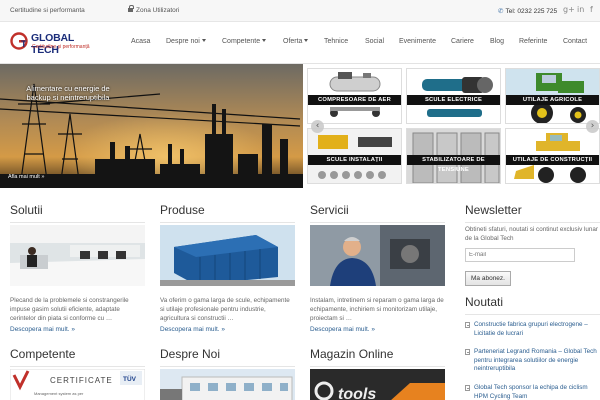  What do you see at coordinates (354, 160) in the screenshot?
I see `product-tile-label: SCULE INSTALAȚII` at bounding box center [354, 160].